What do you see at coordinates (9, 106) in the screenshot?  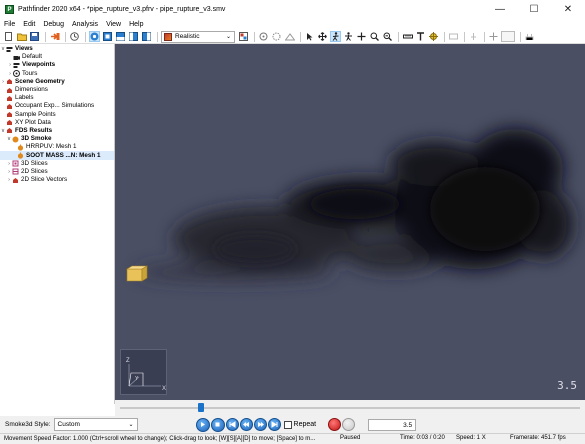 I see `simulations-icon` at bounding box center [9, 106].